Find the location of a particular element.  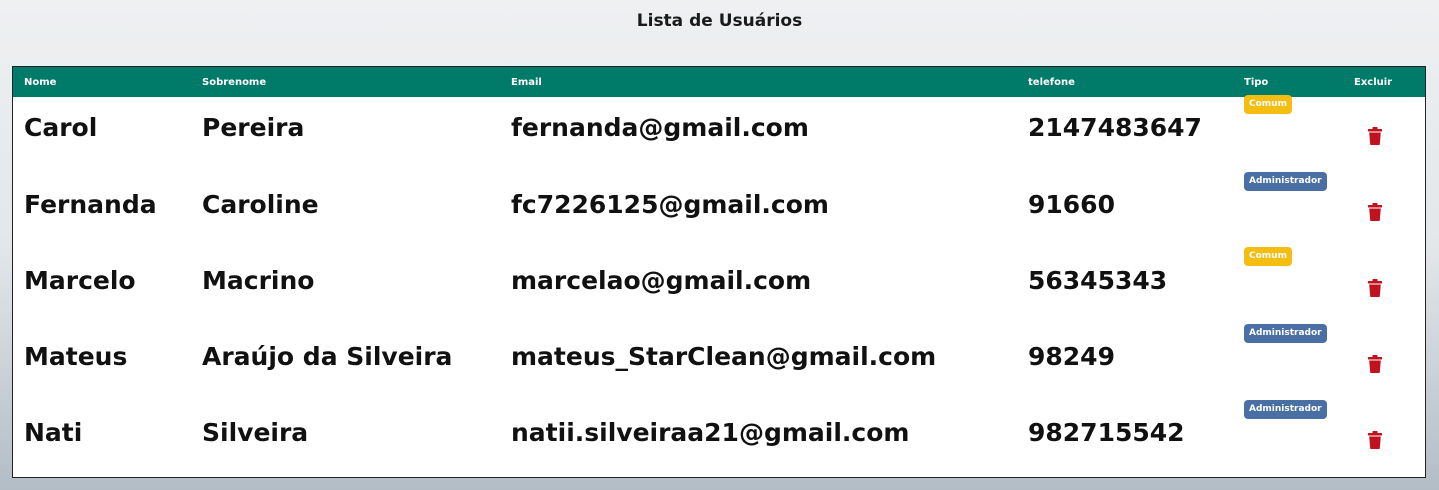

header-nome: Nome is located at coordinates (40, 82).